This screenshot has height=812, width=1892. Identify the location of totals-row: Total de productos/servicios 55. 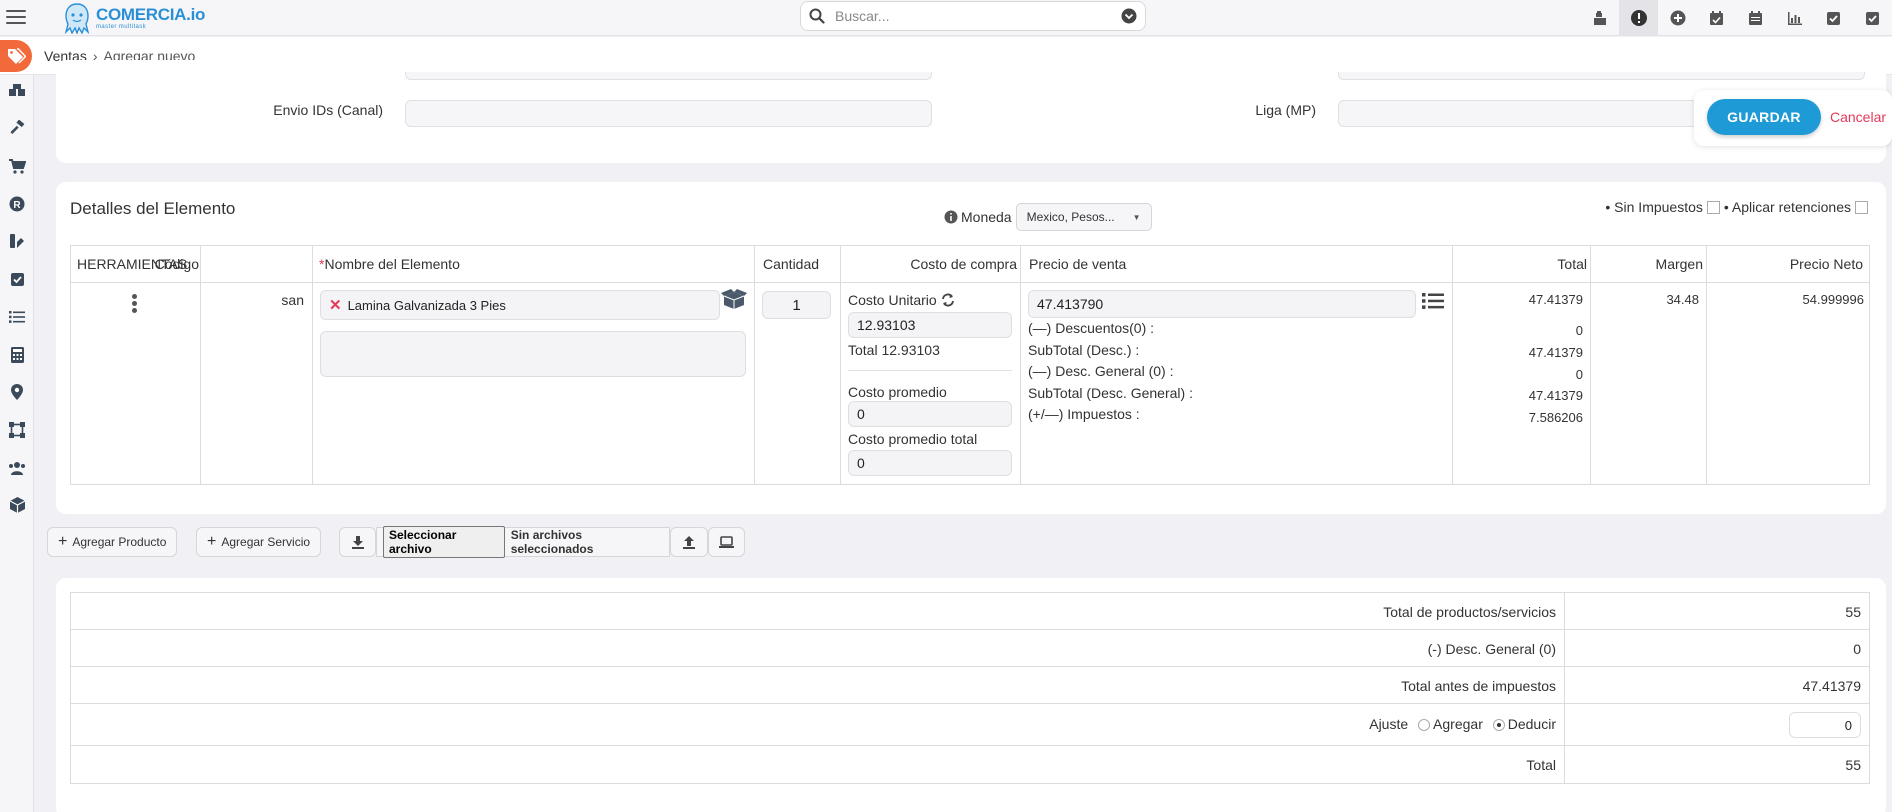
(970, 611).